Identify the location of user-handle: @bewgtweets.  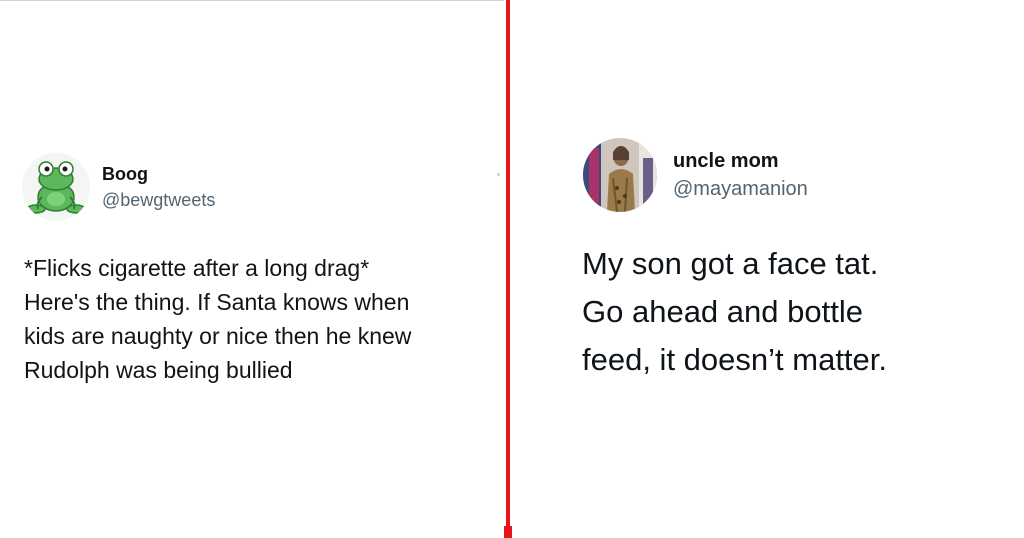
(158, 200).